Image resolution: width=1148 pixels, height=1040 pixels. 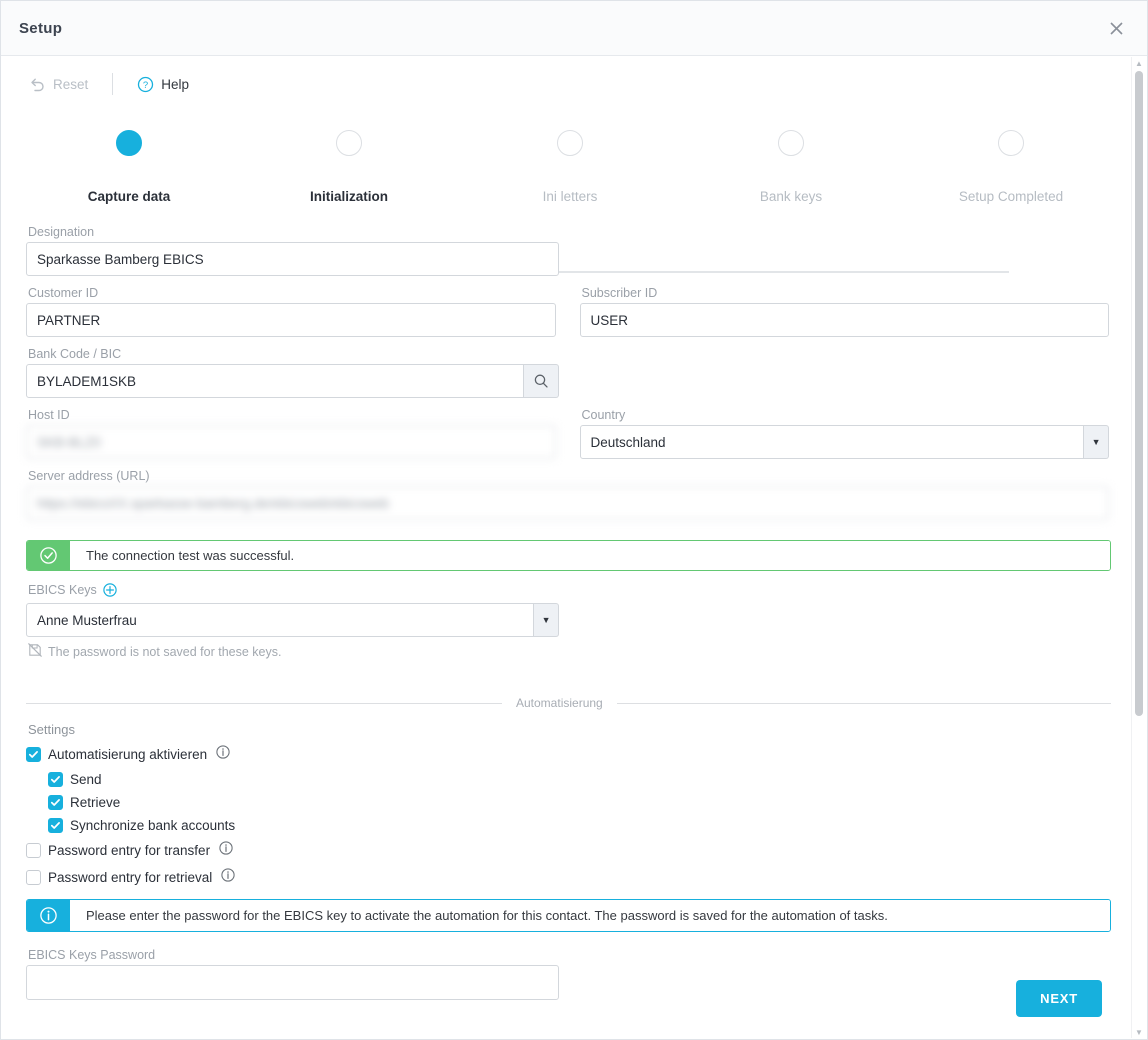 What do you see at coordinates (1139, 63) in the screenshot?
I see `scroll-up-arrow-icon: ▲` at bounding box center [1139, 63].